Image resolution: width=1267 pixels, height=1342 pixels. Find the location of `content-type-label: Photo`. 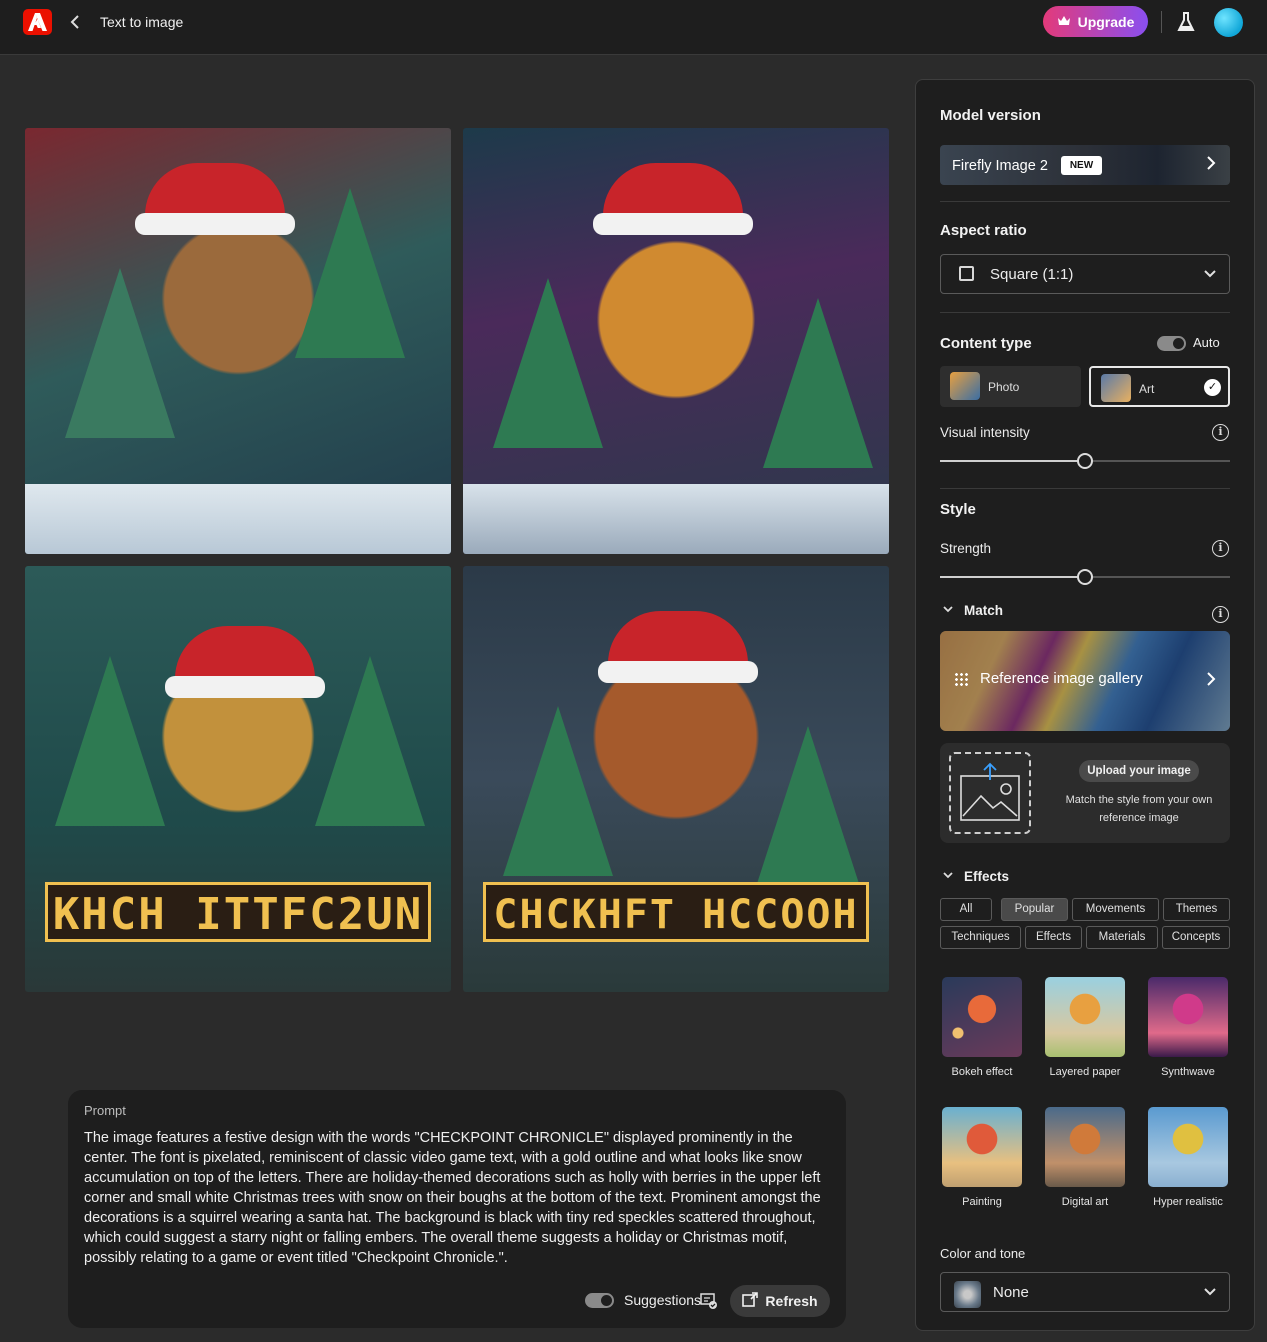

content-type-label: Photo is located at coordinates (1004, 387).